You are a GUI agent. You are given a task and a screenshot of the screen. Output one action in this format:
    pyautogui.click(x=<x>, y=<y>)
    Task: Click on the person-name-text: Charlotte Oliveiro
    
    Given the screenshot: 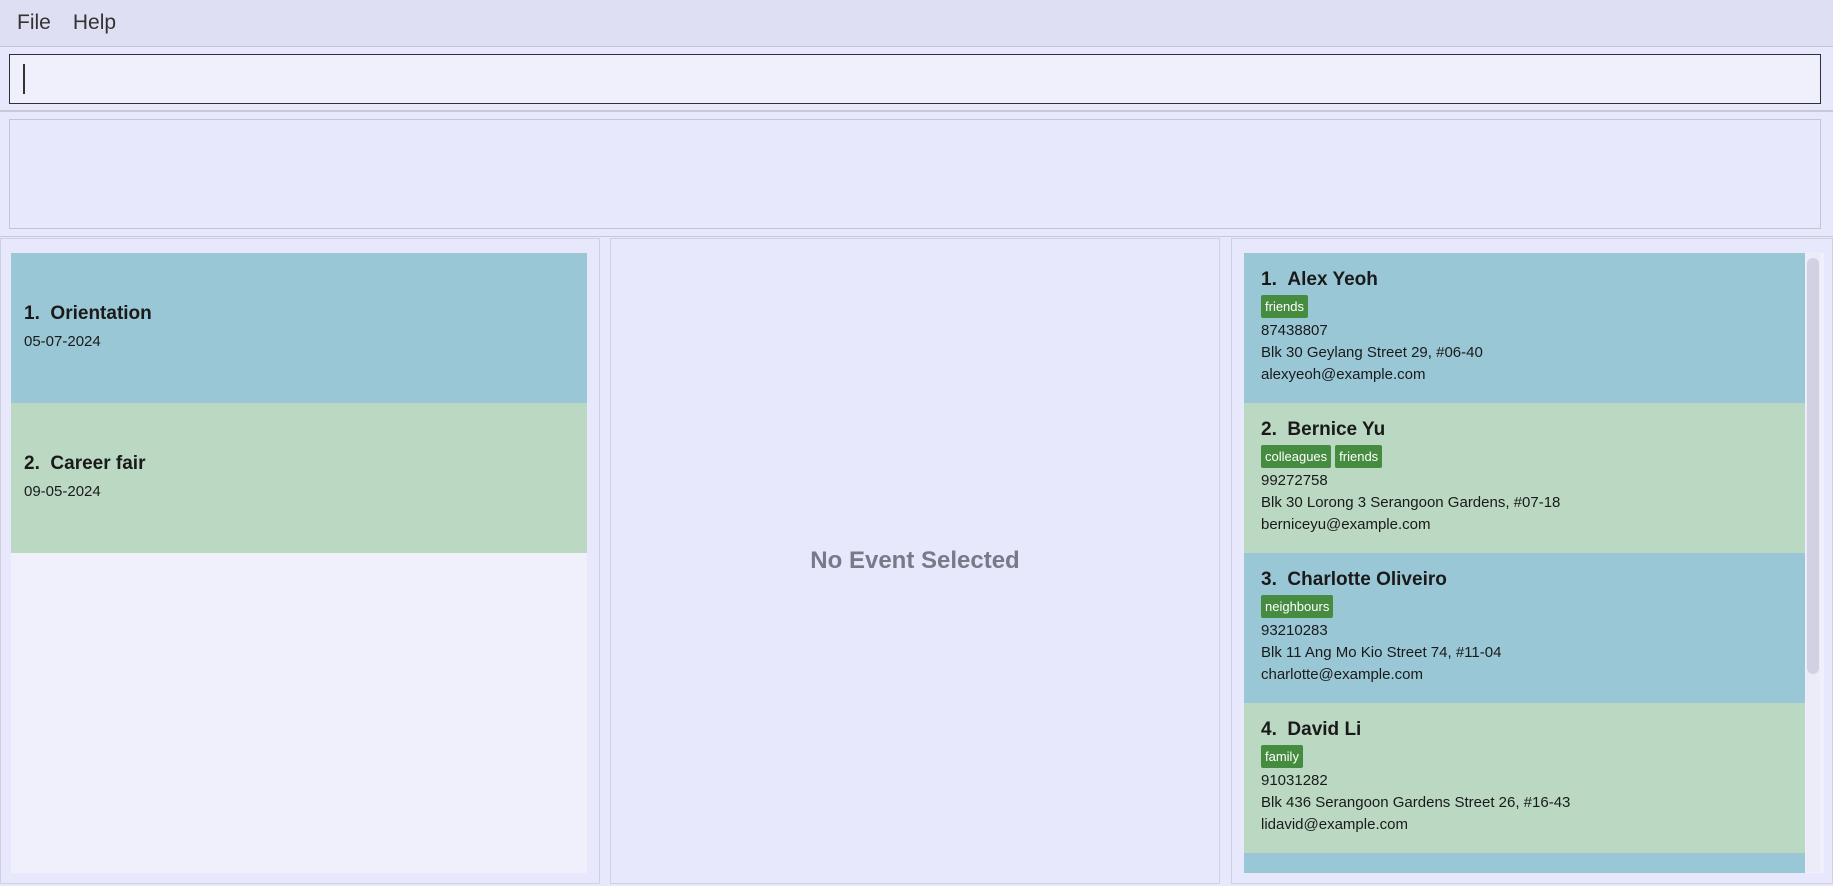 What is the action you would take?
    pyautogui.click(x=1367, y=579)
    